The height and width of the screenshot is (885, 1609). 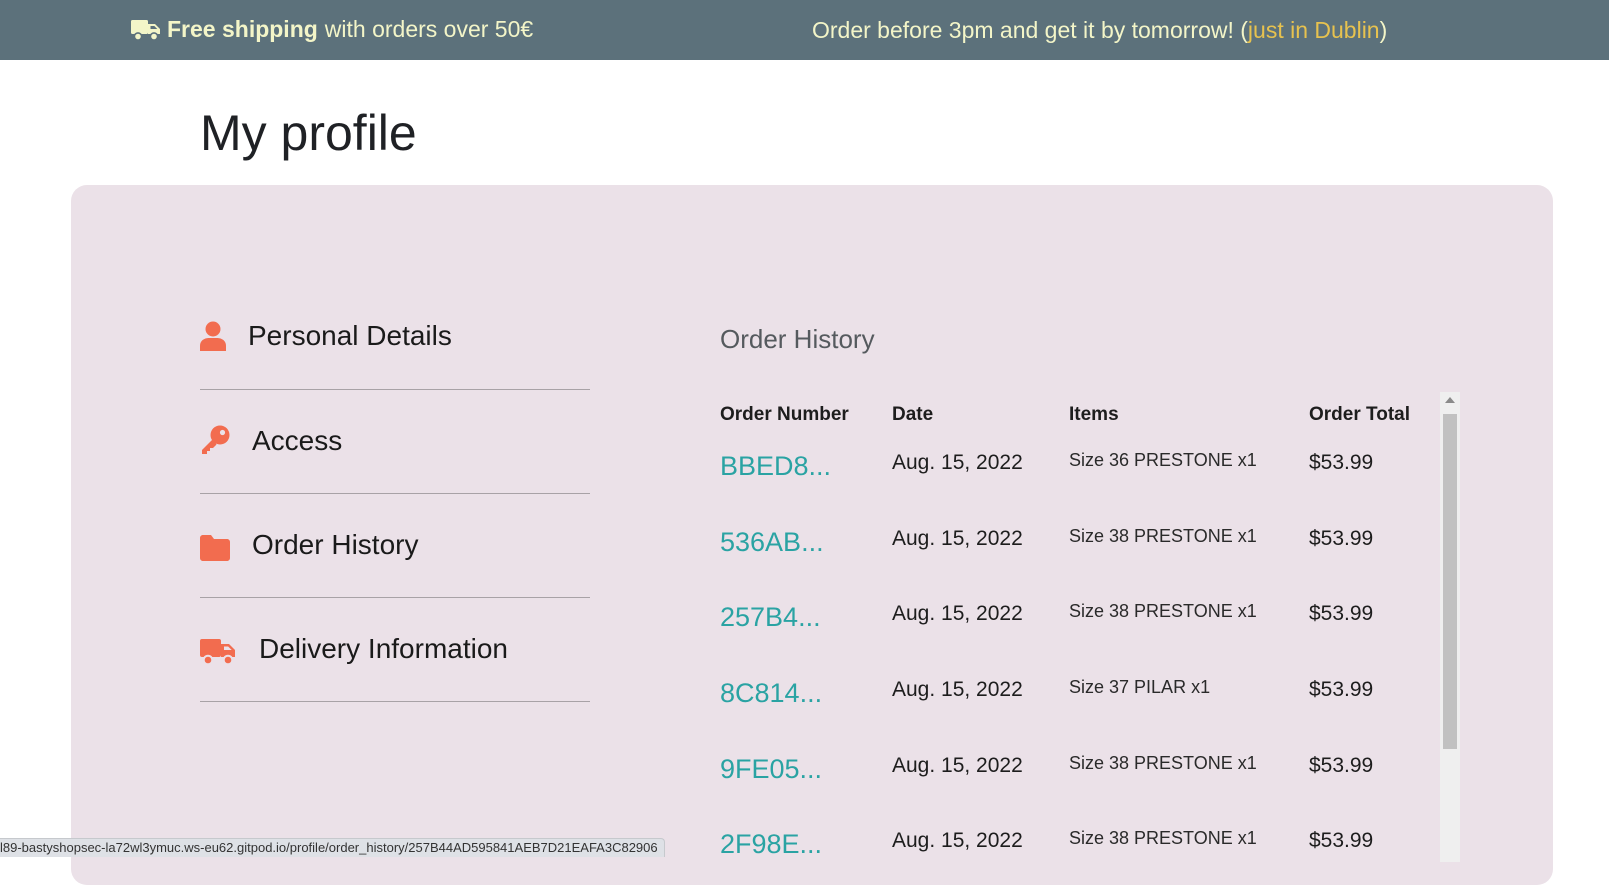 What do you see at coordinates (308, 133) in the screenshot?
I see `page-title: My profile` at bounding box center [308, 133].